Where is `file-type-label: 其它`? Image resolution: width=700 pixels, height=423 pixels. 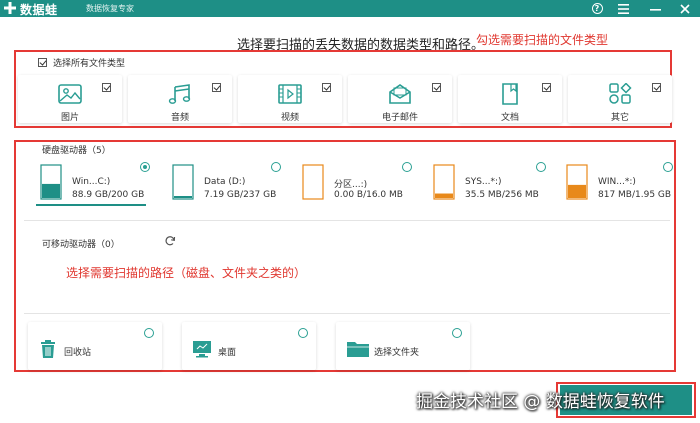 file-type-label: 其它 is located at coordinates (619, 118).